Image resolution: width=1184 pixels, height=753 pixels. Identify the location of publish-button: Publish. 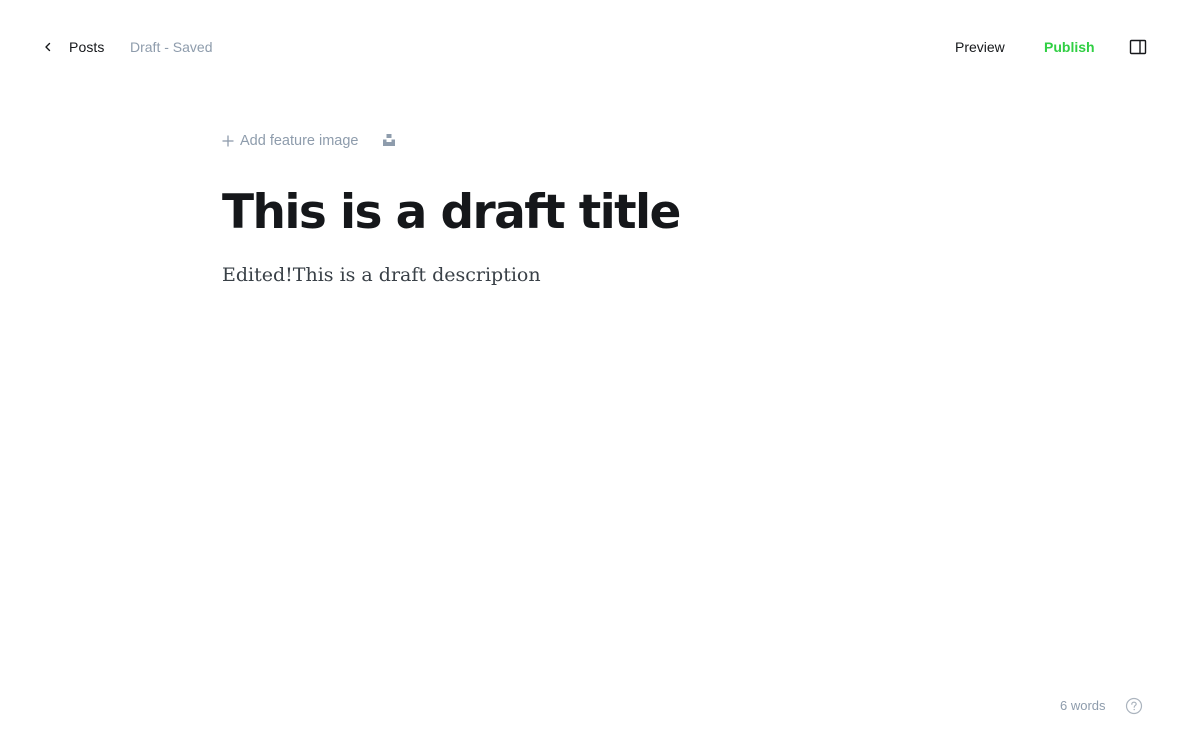
(1069, 47).